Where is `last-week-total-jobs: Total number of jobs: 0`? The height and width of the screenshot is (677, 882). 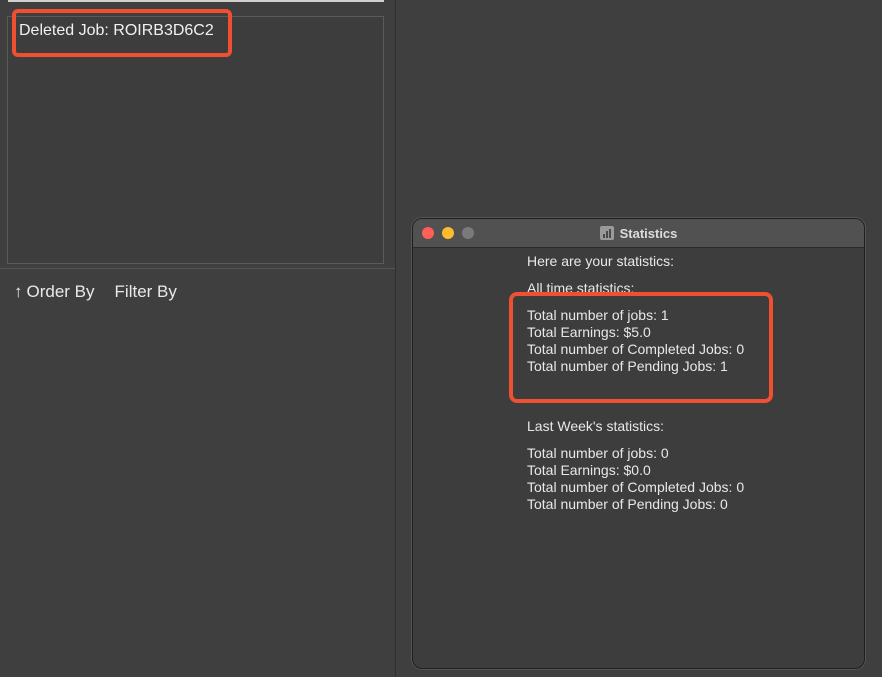 last-week-total-jobs: Total number of jobs: 0 is located at coordinates (598, 453).